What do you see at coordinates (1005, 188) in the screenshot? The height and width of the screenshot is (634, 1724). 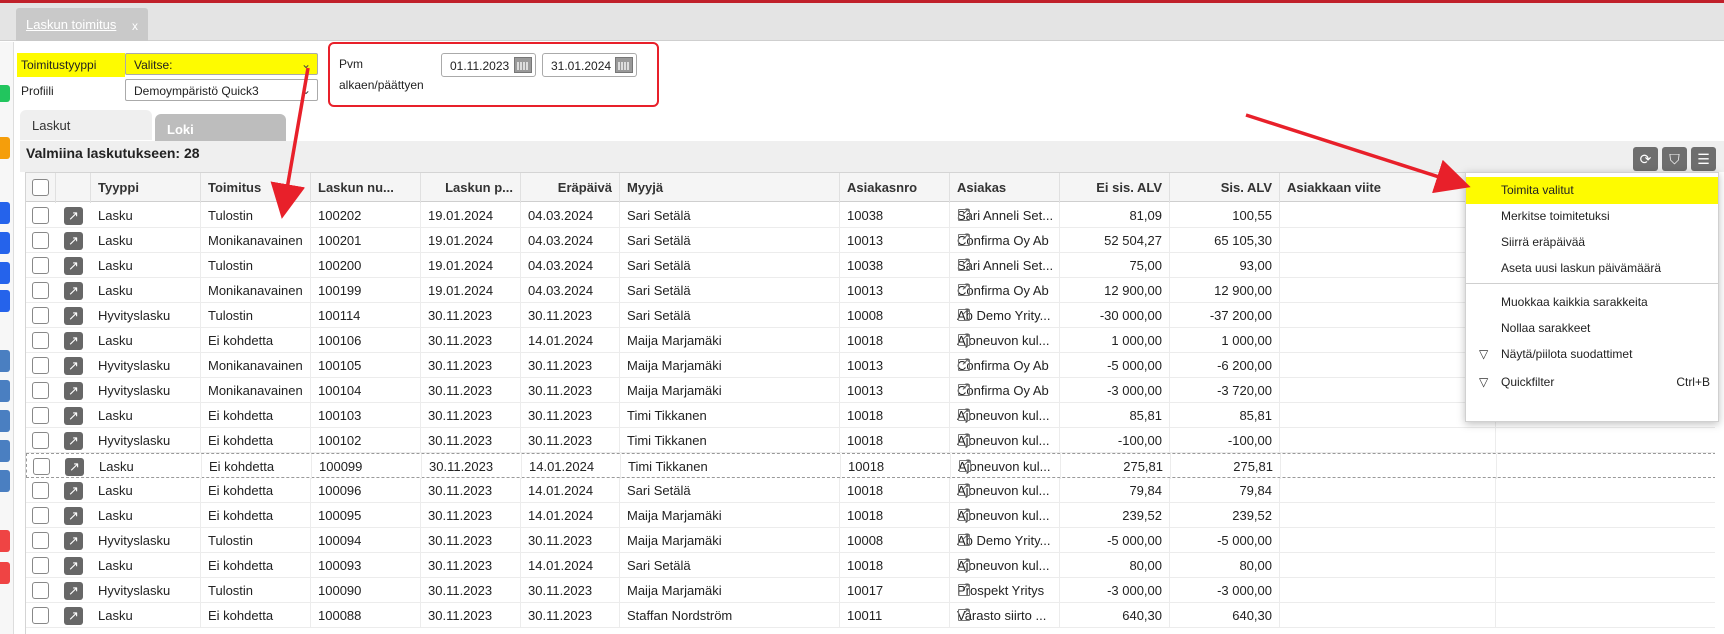 I see `col-header: Asiakas` at bounding box center [1005, 188].